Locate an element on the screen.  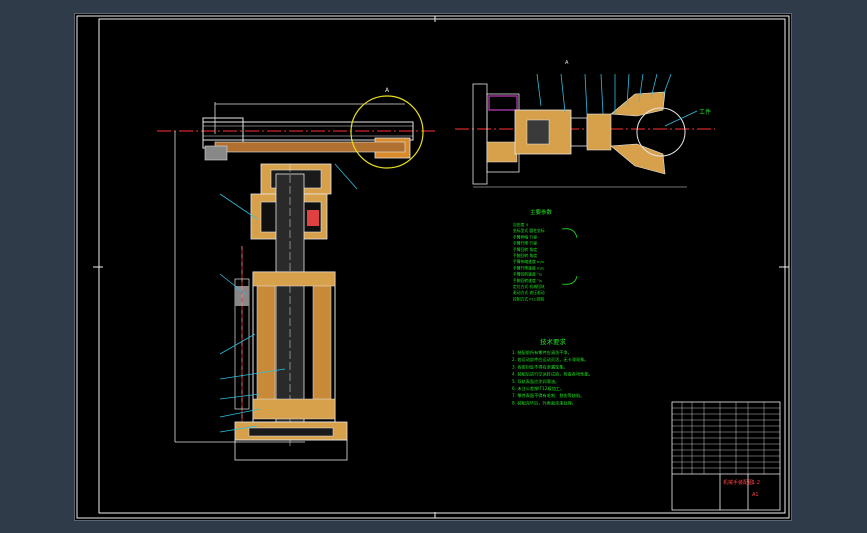
spec-line: 手腕回转 角度 is located at coordinates (525, 255).